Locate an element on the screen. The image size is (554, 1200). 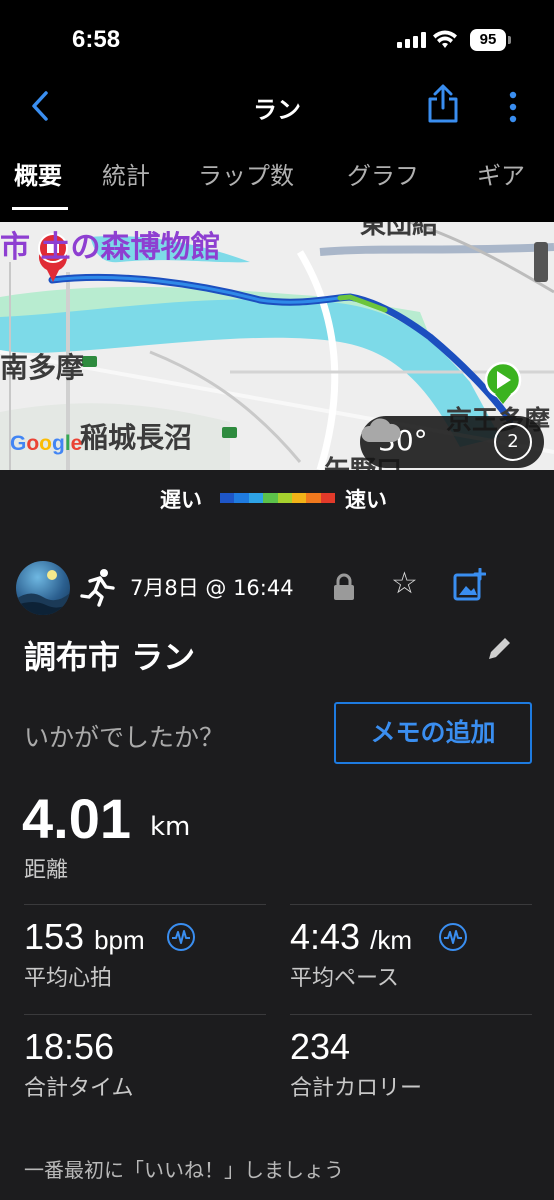
edit-pencil-icon is located at coordinates (500, 648).